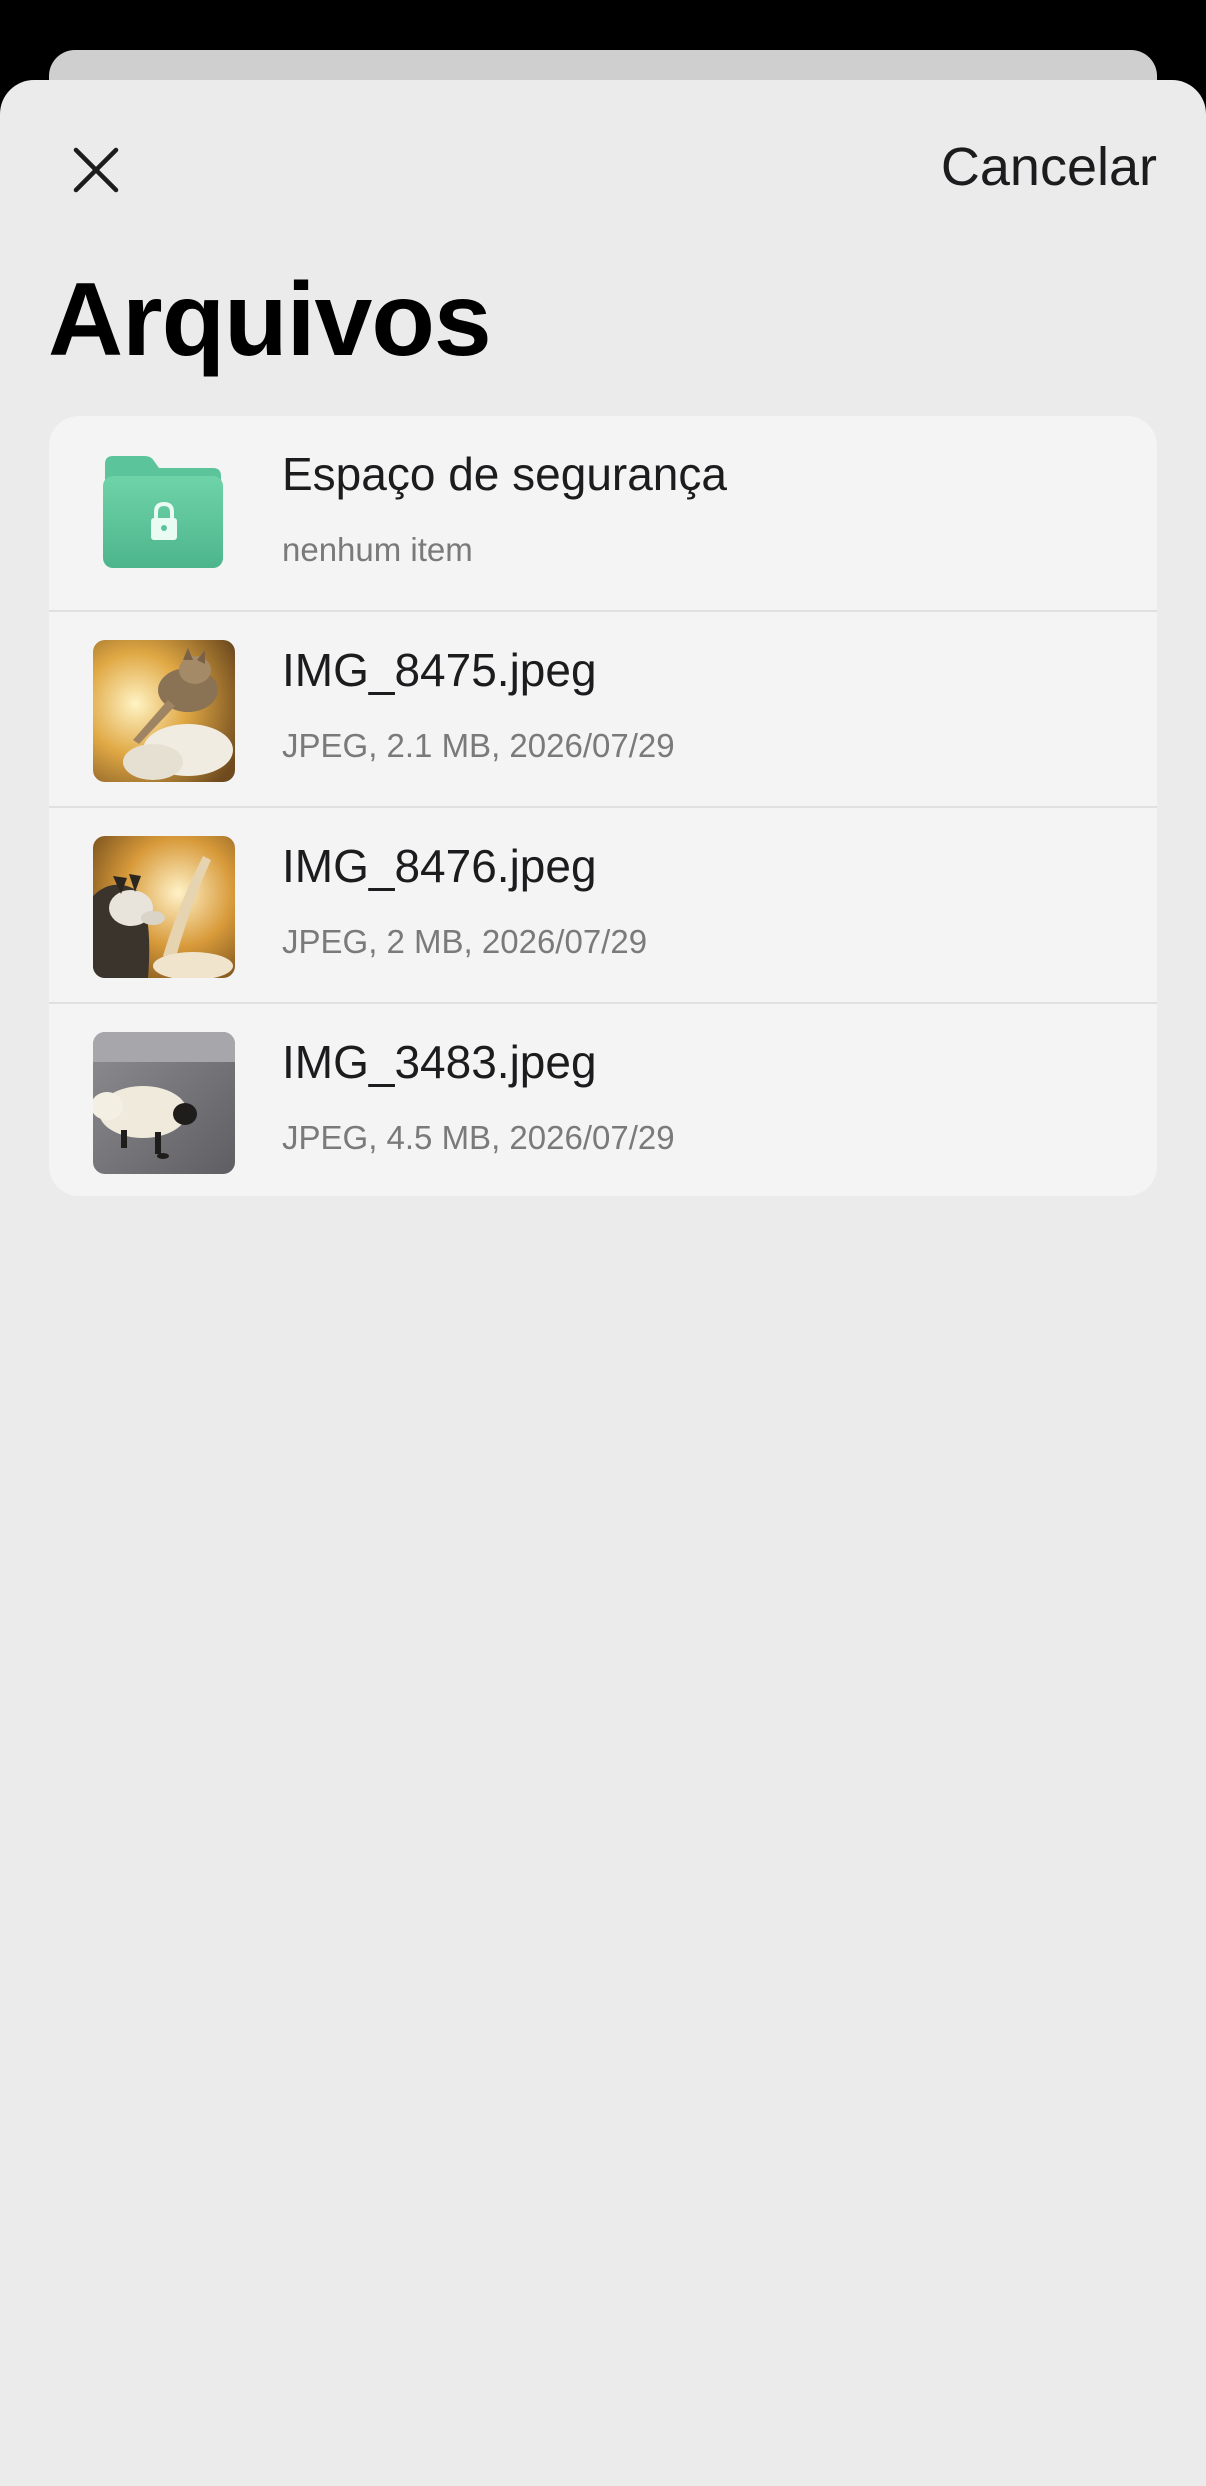 Image resolution: width=1206 pixels, height=2486 pixels. Describe the element at coordinates (603, 514) in the screenshot. I see `list-item-secure-folder: Espaço de segurança nenhum item` at that location.